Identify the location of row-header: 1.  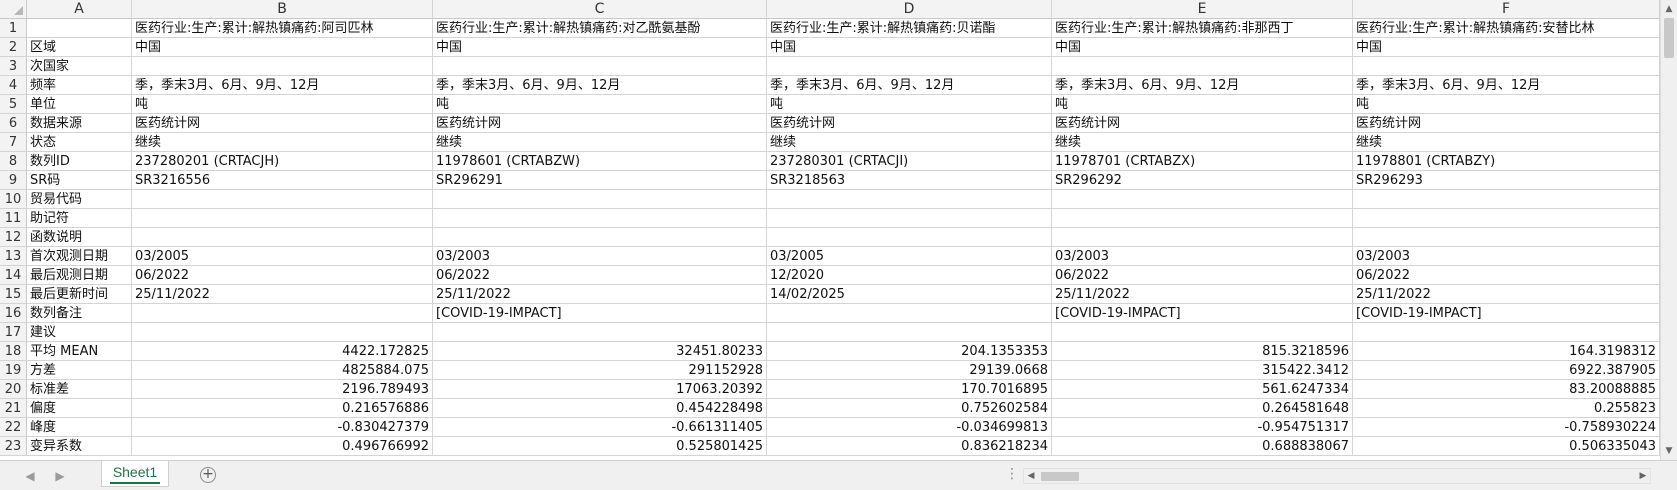
(13, 28).